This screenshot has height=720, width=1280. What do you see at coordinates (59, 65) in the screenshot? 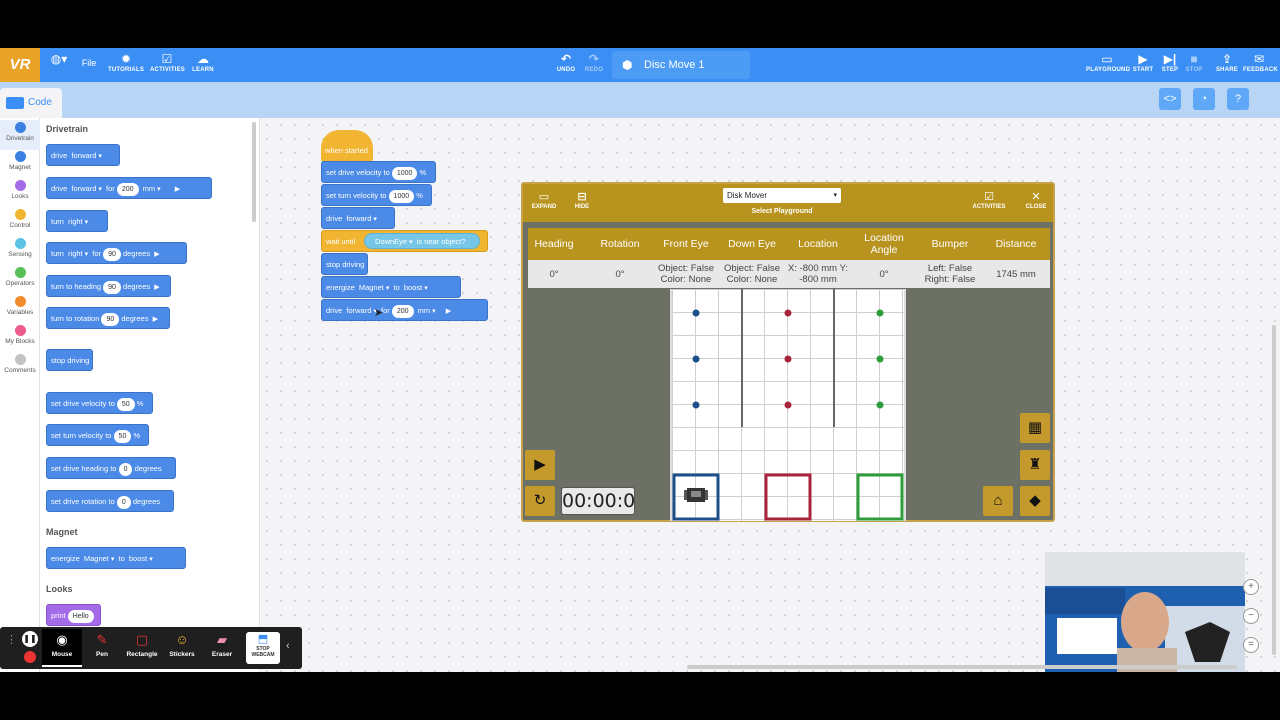
I see `language-globe-button: ◍▾` at bounding box center [59, 65].